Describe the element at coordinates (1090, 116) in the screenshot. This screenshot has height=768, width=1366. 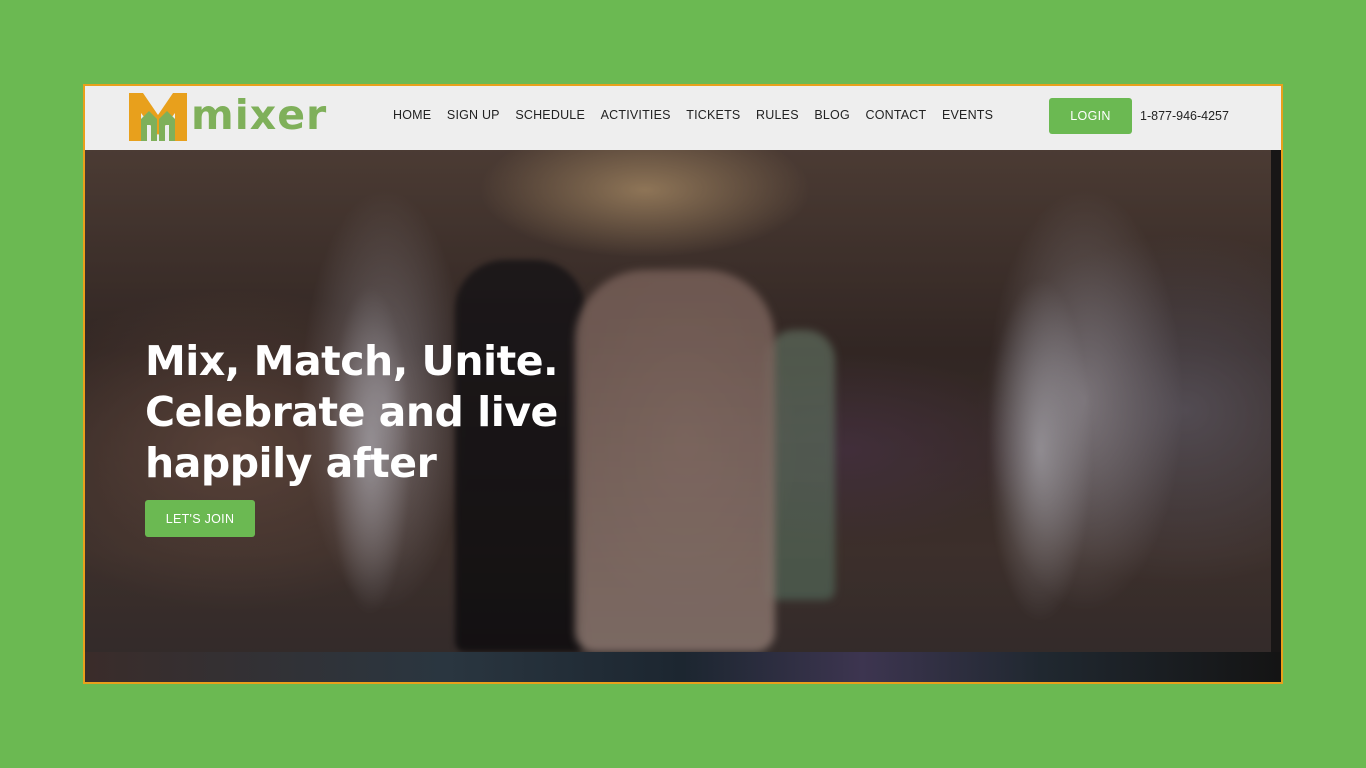
I see `login-button: LOGIN` at that location.